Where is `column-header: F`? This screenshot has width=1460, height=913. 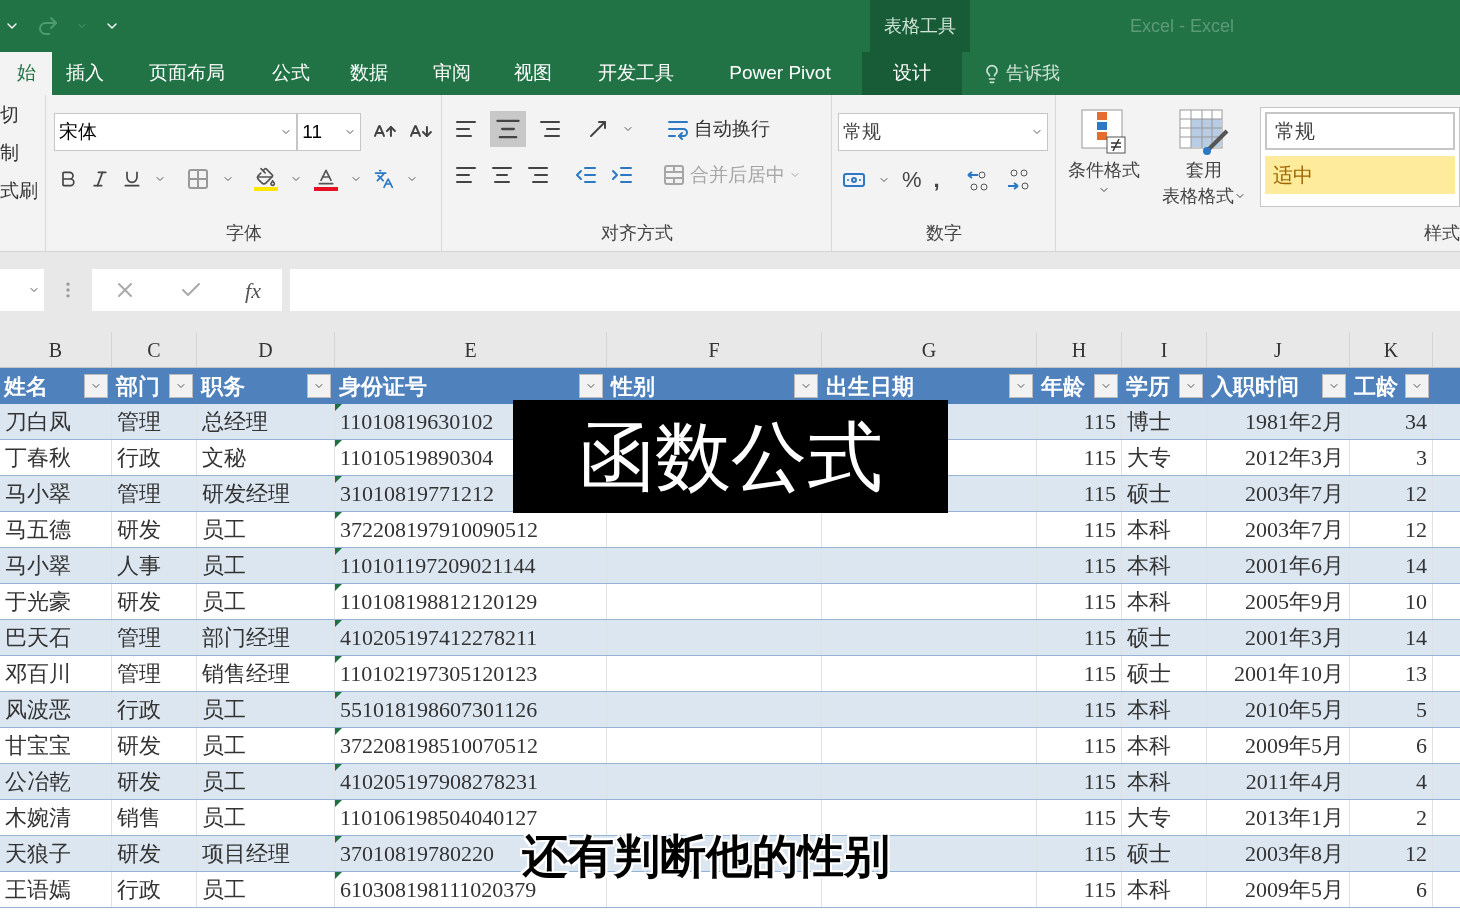
column-header: F is located at coordinates (714, 349).